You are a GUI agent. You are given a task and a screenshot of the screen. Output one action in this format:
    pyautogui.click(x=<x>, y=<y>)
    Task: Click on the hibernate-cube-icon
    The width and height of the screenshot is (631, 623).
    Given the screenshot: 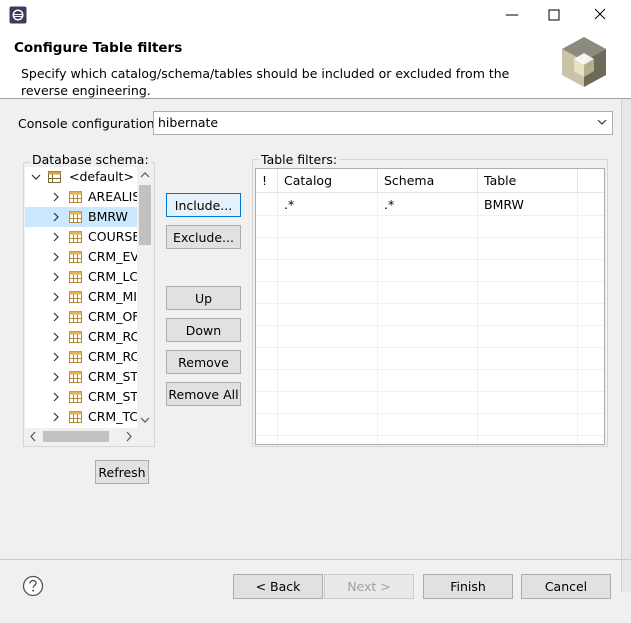 What is the action you would take?
    pyautogui.click(x=584, y=62)
    